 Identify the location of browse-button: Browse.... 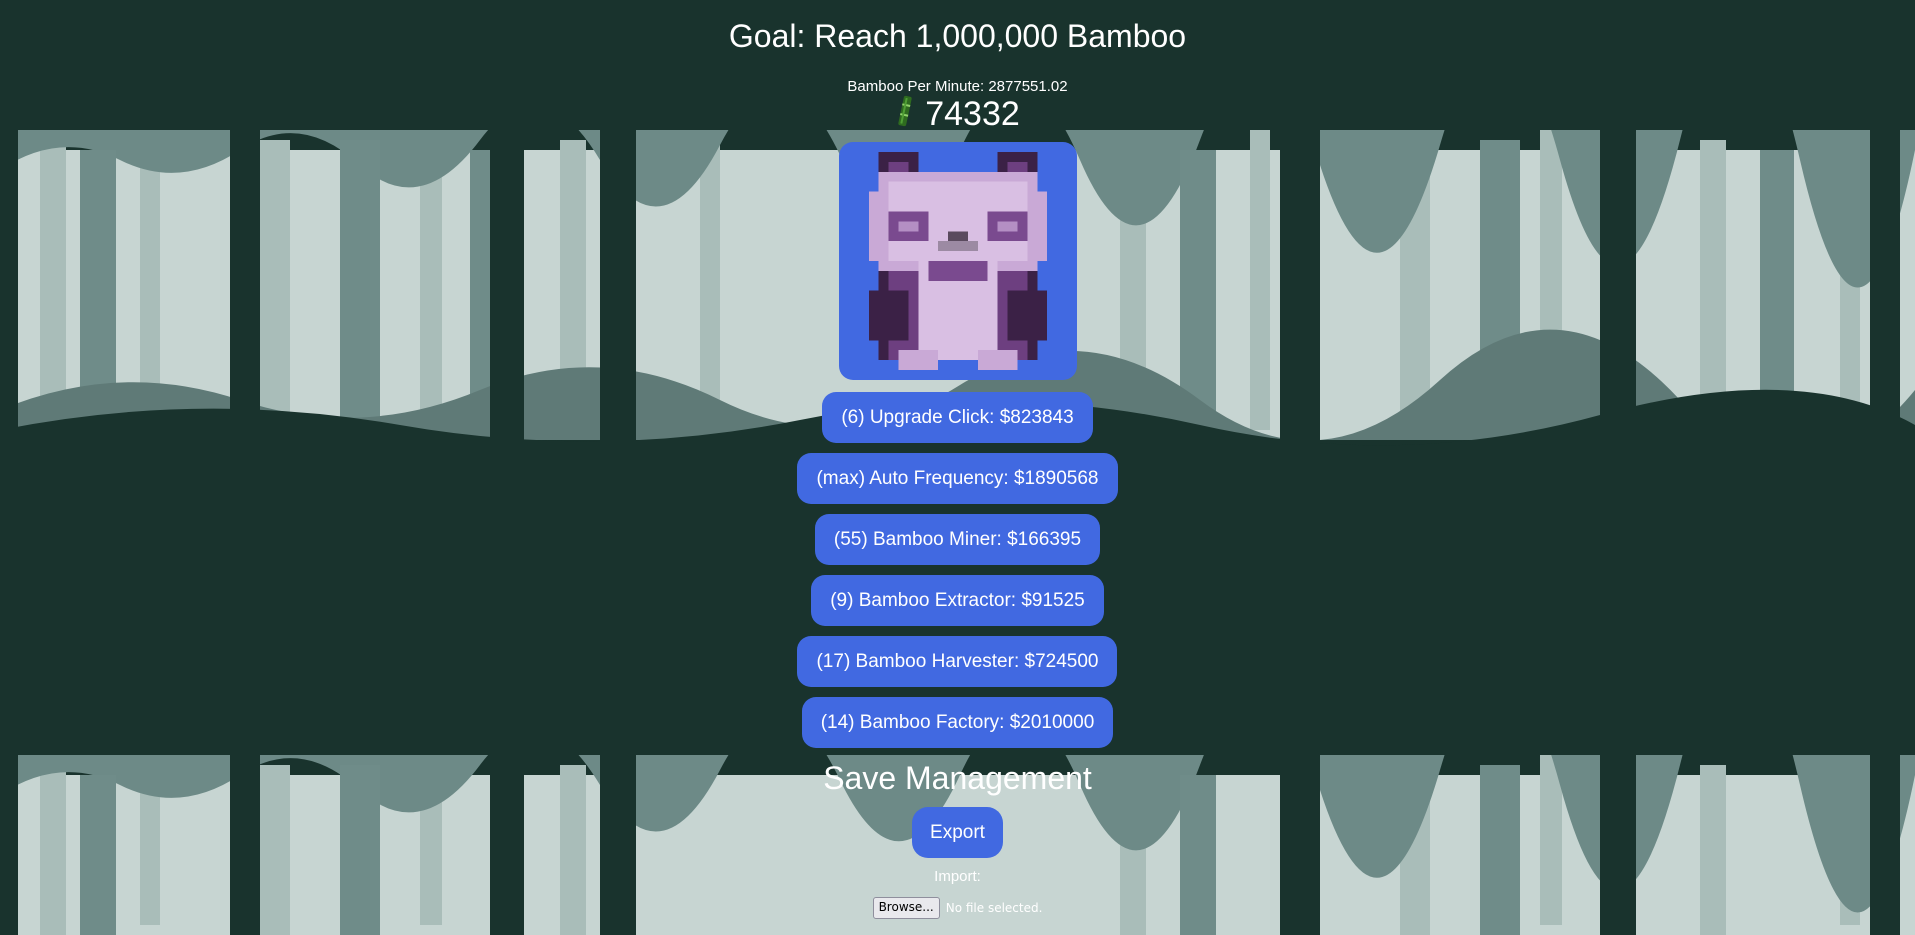
(906, 908).